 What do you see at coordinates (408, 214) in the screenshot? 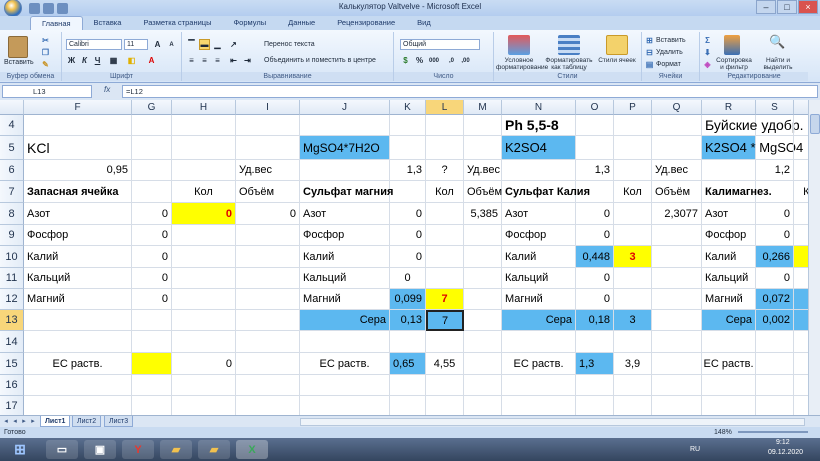
I see `cell-k8: 0` at bounding box center [408, 214].